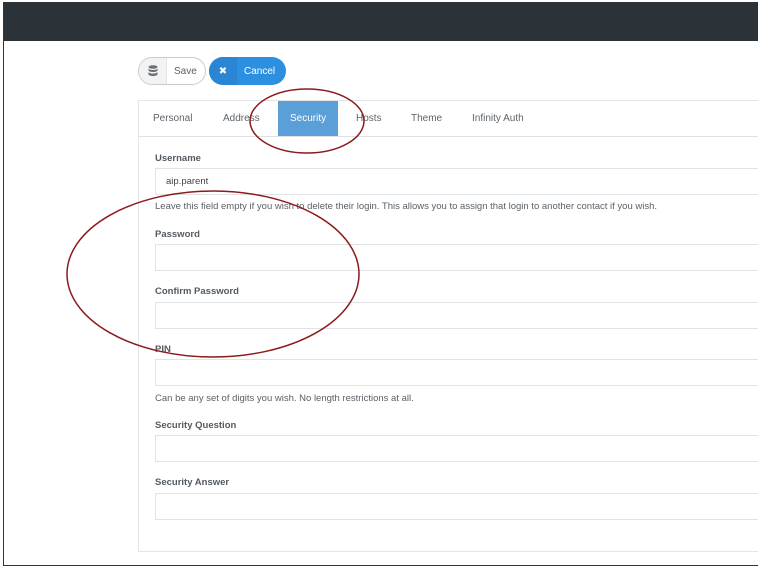 The image size is (760, 570). Describe the element at coordinates (456, 315) in the screenshot. I see `confirm-password-field` at that location.